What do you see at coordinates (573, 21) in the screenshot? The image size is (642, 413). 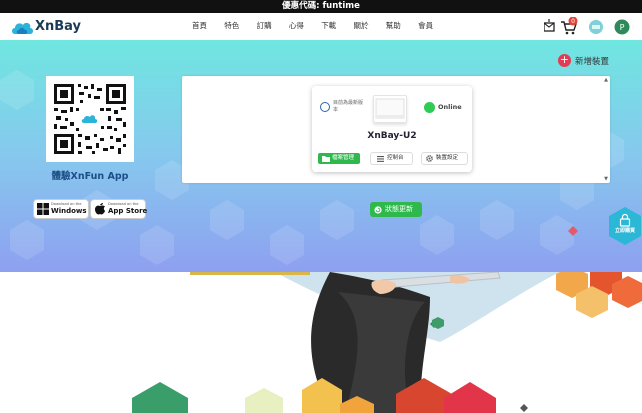 I see `cart-count: 0` at bounding box center [573, 21].